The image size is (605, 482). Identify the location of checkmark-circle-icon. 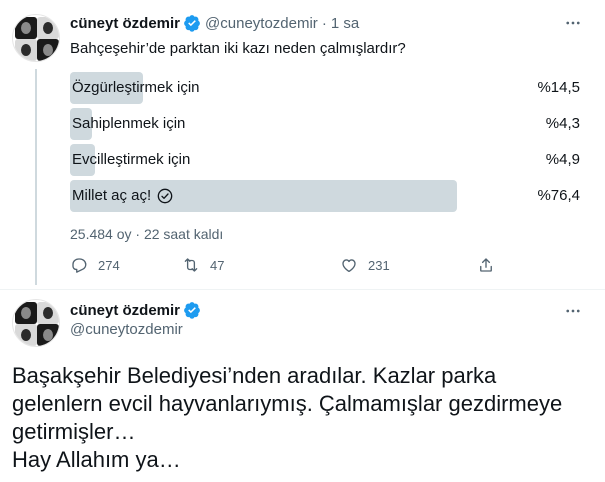
(165, 195).